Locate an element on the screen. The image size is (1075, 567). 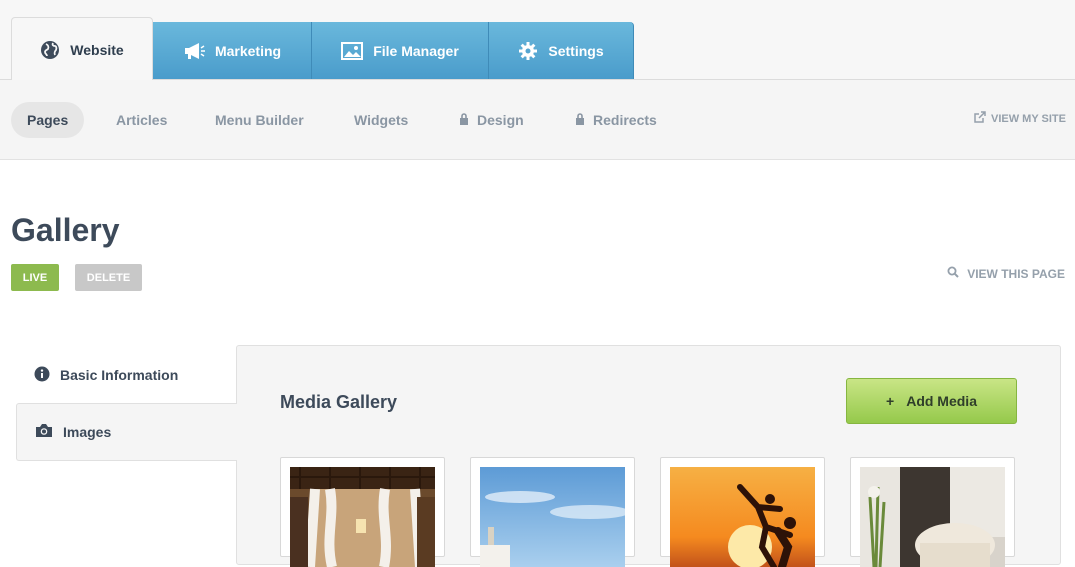
tab-website: Website is located at coordinates (82, 49).